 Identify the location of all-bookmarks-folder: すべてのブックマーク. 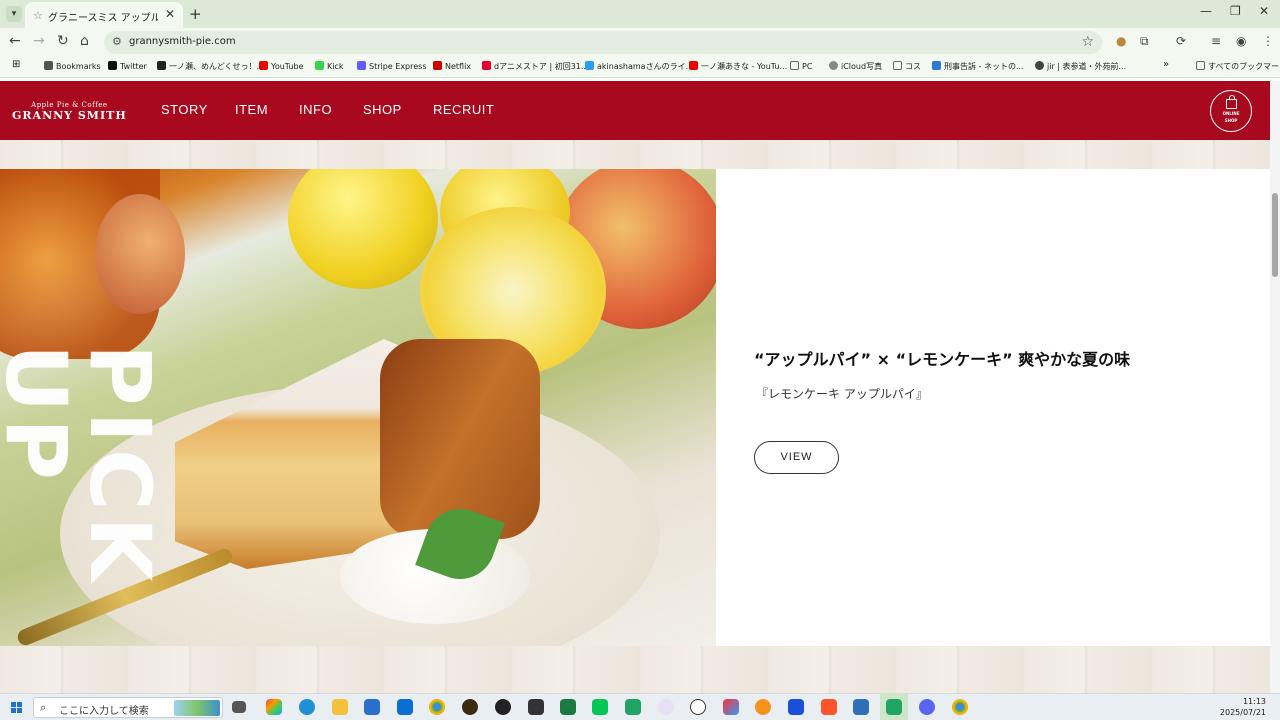
(1238, 66).